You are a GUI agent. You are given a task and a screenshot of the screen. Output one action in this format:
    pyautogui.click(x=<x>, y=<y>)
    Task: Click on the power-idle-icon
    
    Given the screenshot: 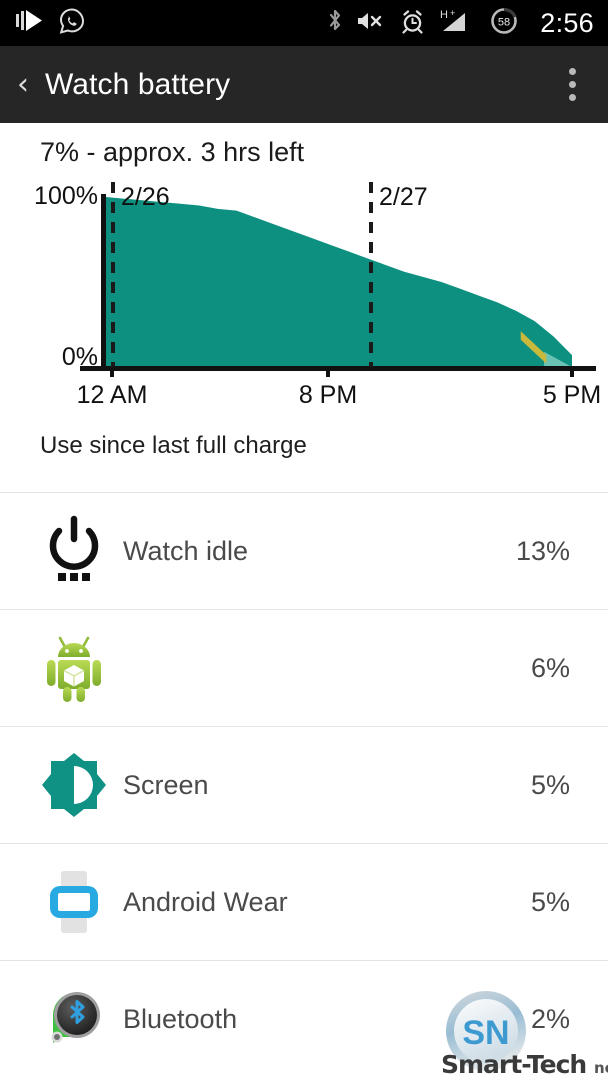 What is the action you would take?
    pyautogui.click(x=74, y=551)
    